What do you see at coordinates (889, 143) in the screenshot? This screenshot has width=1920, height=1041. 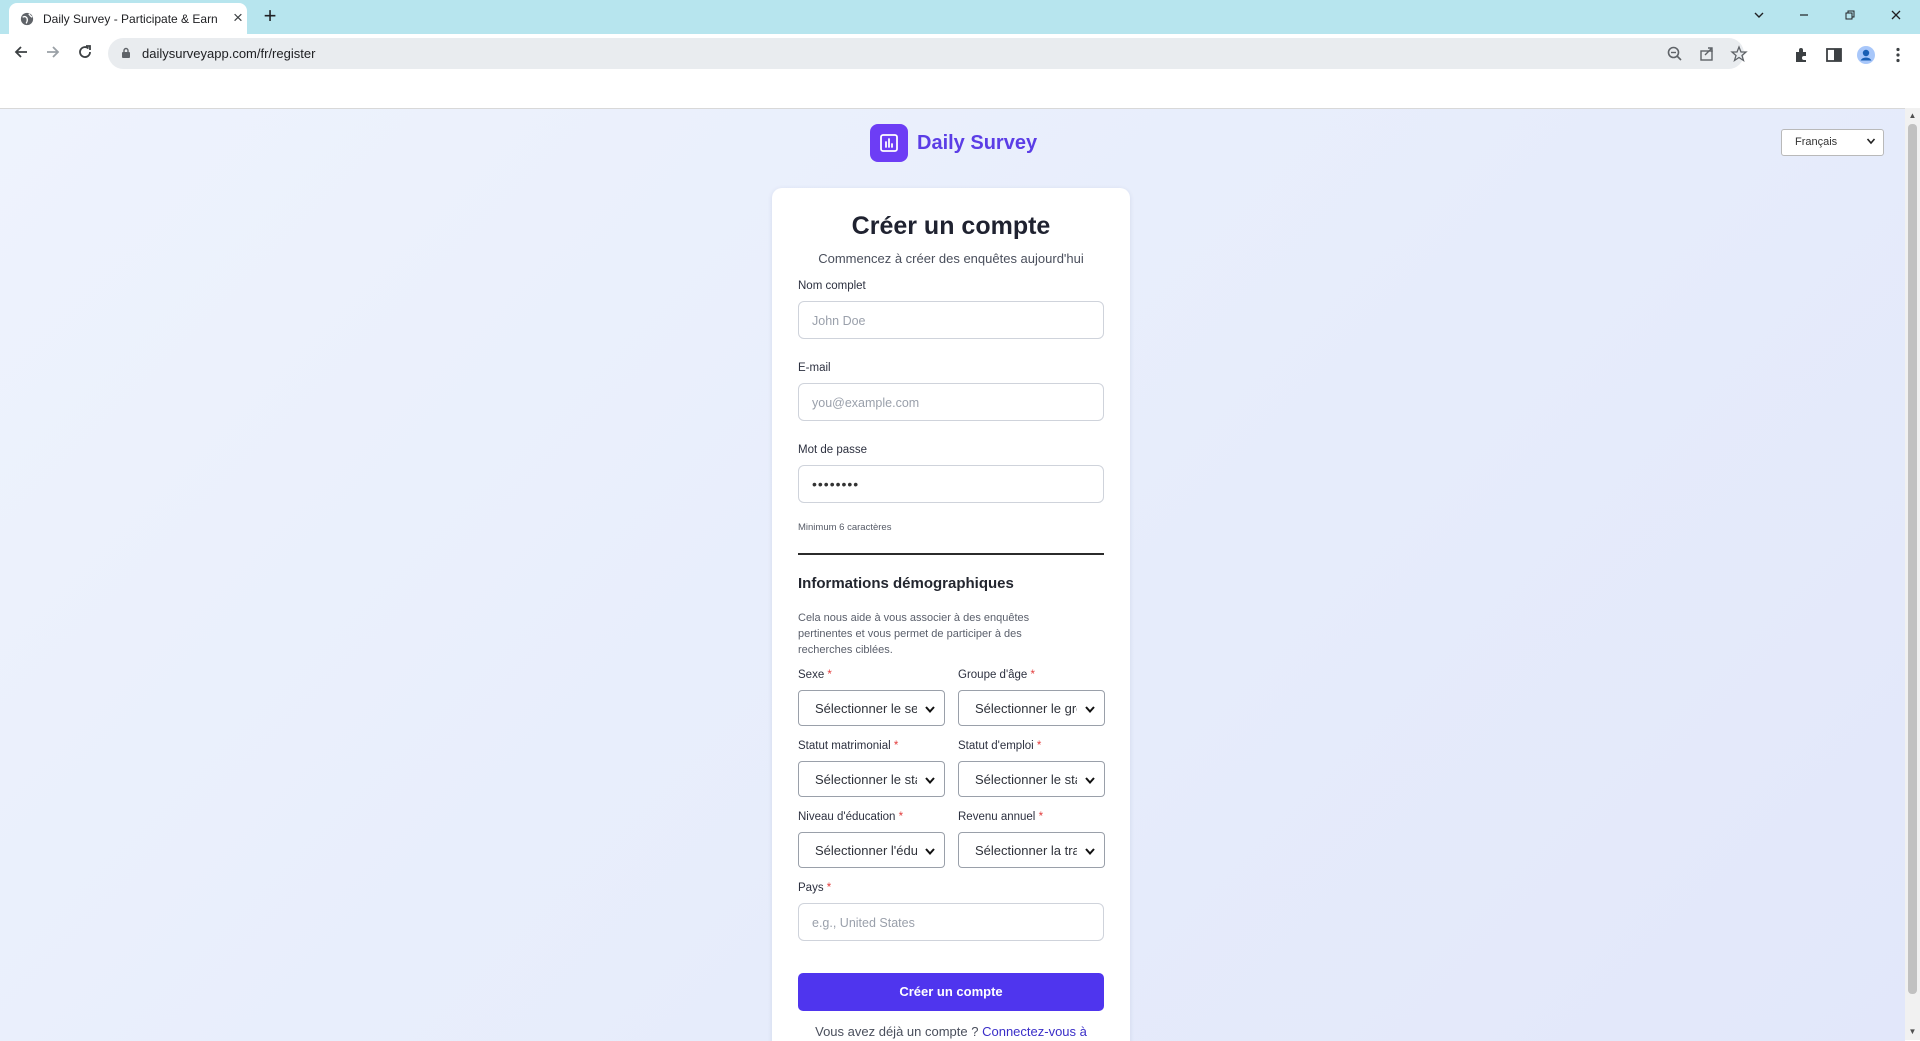 I see `bar-chart-icon` at bounding box center [889, 143].